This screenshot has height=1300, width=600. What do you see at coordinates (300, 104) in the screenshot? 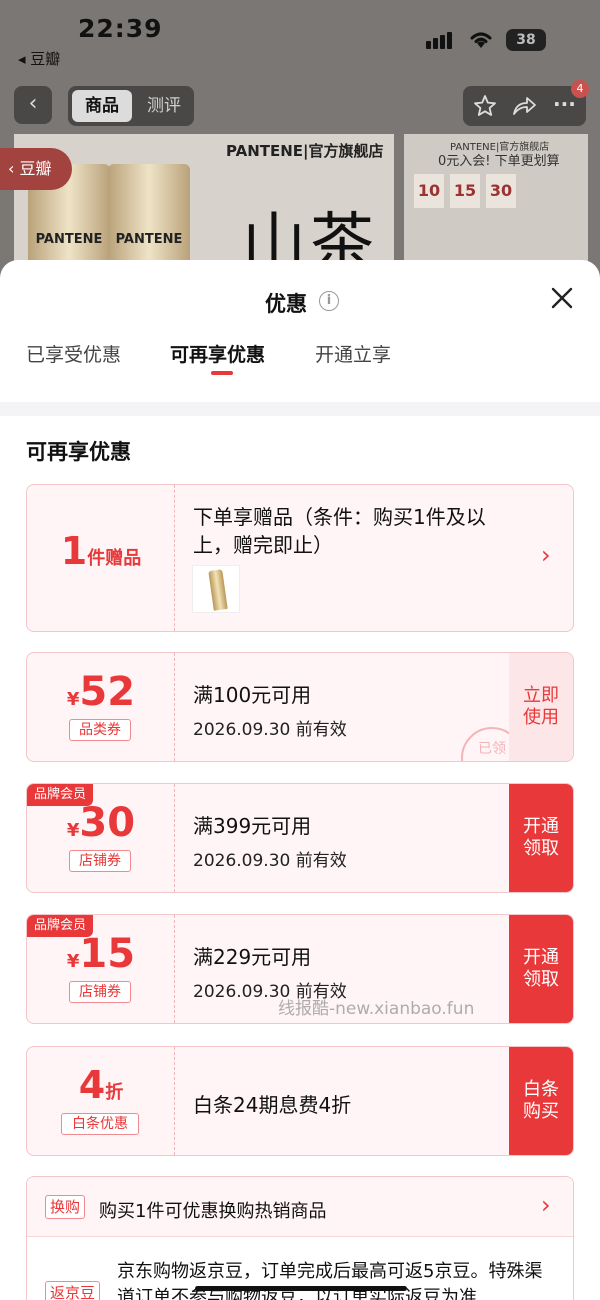
I see `product-nav: ‹ 商品 测评 ··· 4` at bounding box center [300, 104].